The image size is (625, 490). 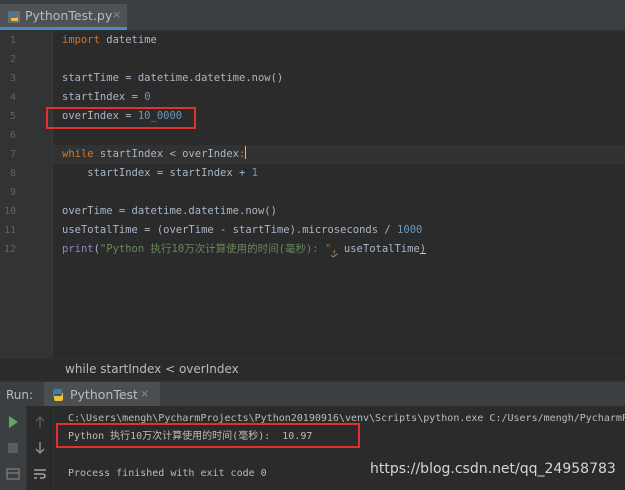 I want to click on line-number: 3, so click(x=12, y=78).